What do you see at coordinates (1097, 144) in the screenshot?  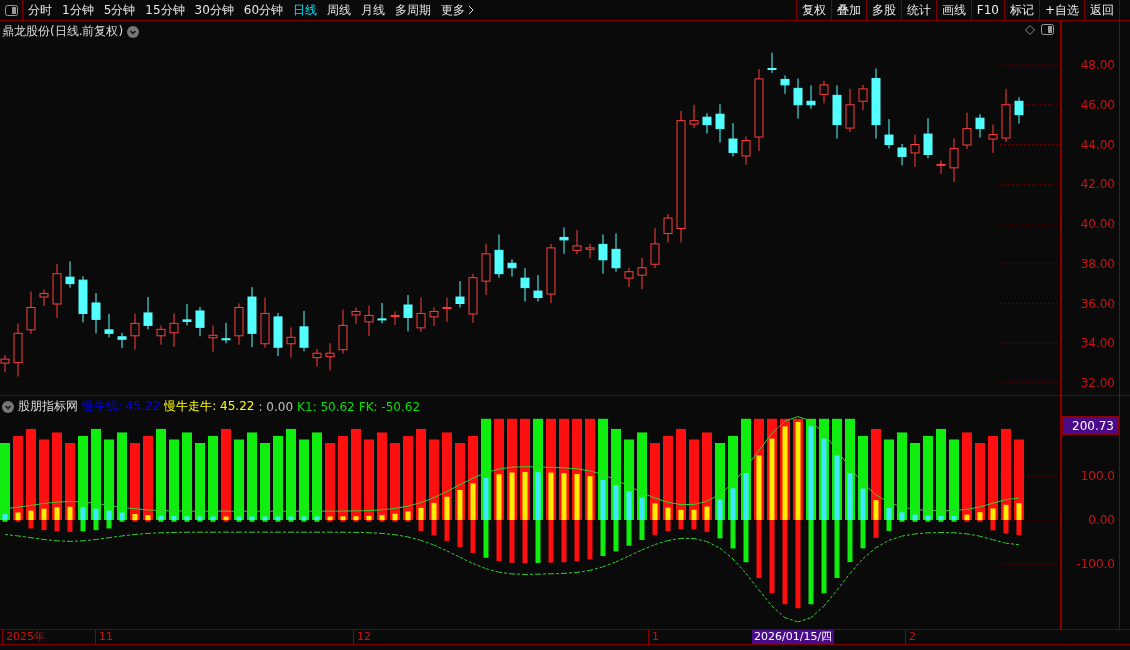 I see `price-axis-label: 44.00` at bounding box center [1097, 144].